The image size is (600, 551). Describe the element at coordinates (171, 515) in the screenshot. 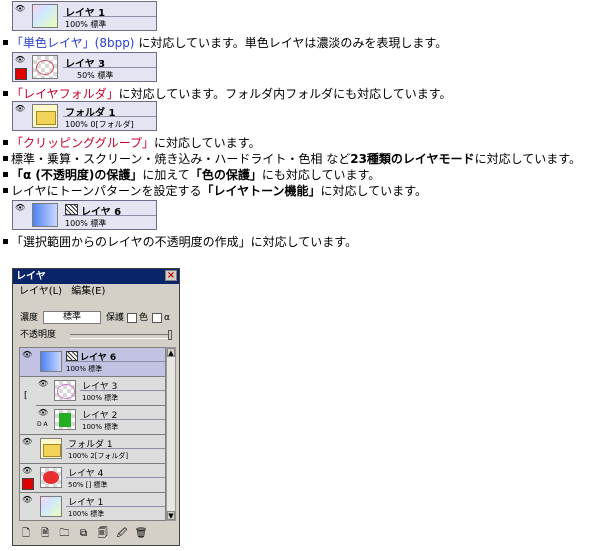

I see `scroll-down-arrow: ▼` at that location.